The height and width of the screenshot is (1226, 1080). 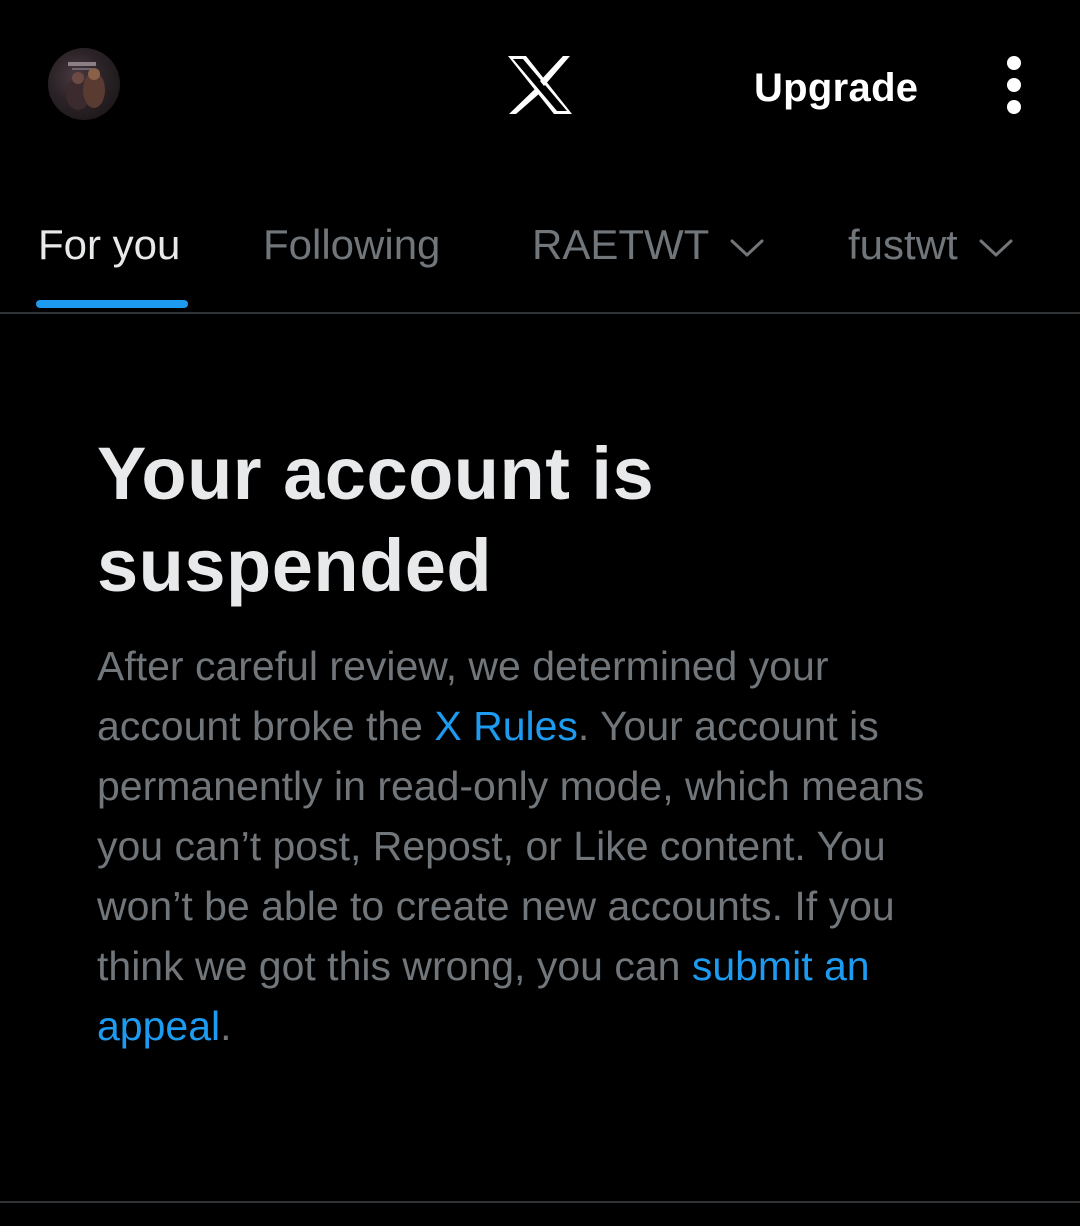 What do you see at coordinates (621, 244) in the screenshot?
I see `tab-label: RAETWT` at bounding box center [621, 244].